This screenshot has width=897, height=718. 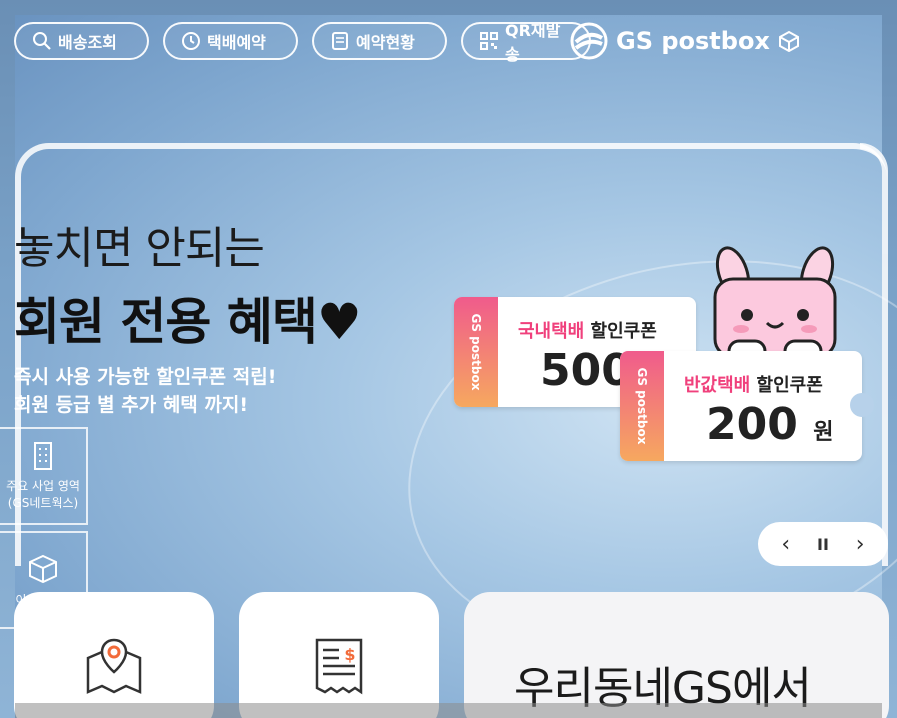 I want to click on coupon-amount: 500, so click(x=586, y=370).